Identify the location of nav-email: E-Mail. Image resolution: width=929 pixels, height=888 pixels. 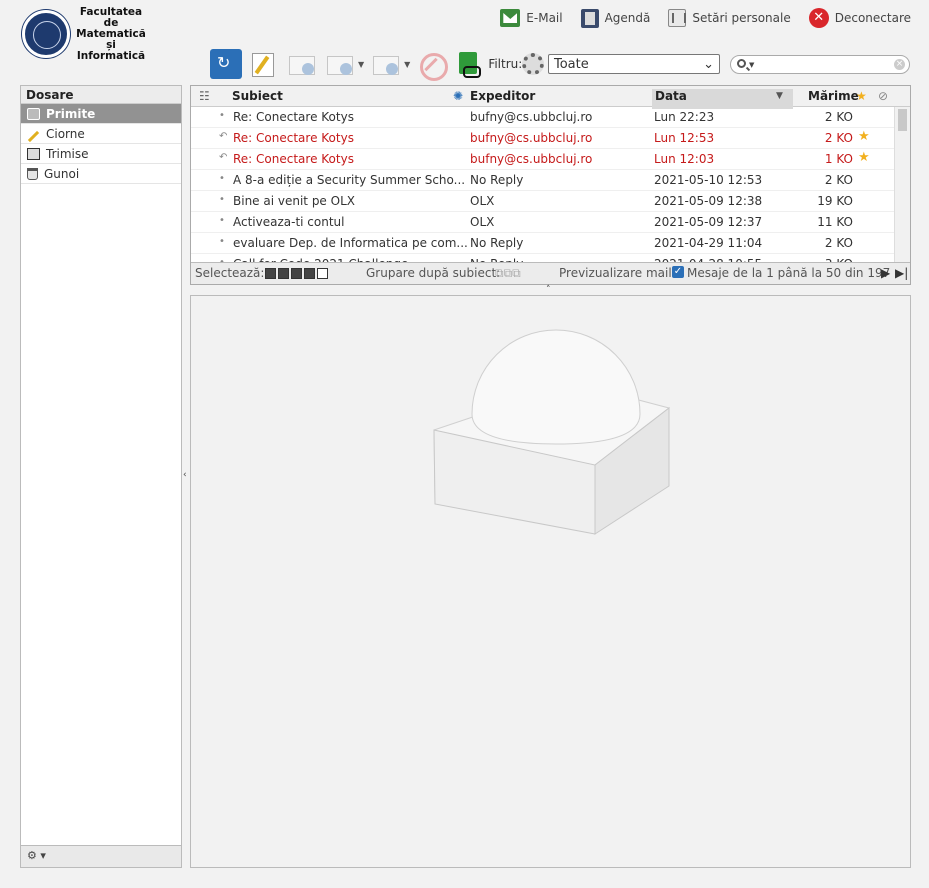
(531, 18).